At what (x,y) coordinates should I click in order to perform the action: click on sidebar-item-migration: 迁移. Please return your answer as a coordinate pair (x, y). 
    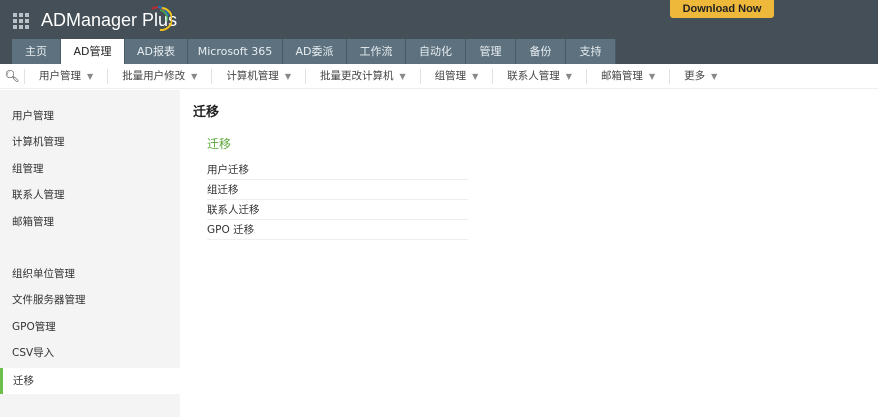
    Looking at the image, I should click on (90, 381).